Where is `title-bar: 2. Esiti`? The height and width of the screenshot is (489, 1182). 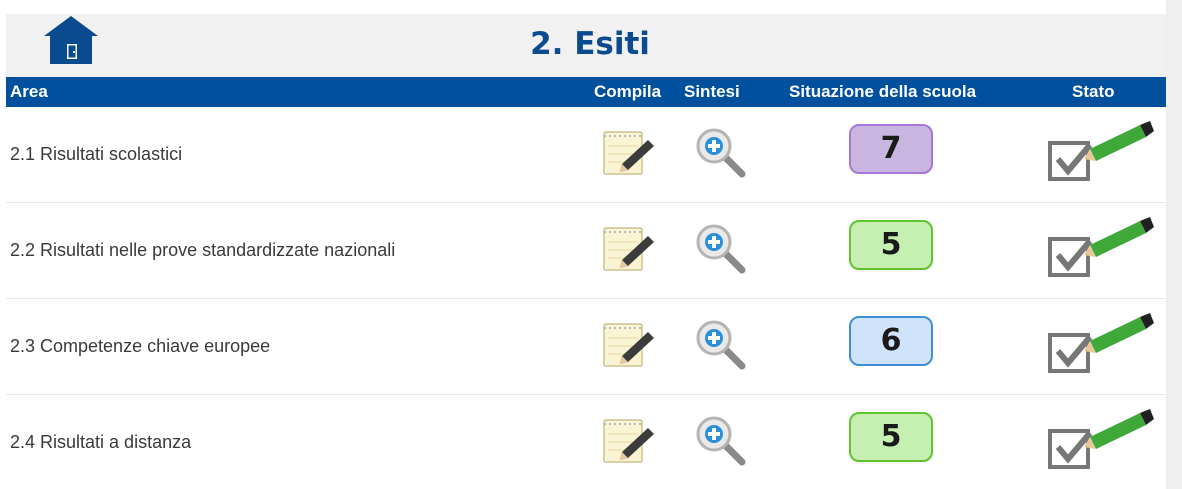
title-bar: 2. Esiti is located at coordinates (586, 45).